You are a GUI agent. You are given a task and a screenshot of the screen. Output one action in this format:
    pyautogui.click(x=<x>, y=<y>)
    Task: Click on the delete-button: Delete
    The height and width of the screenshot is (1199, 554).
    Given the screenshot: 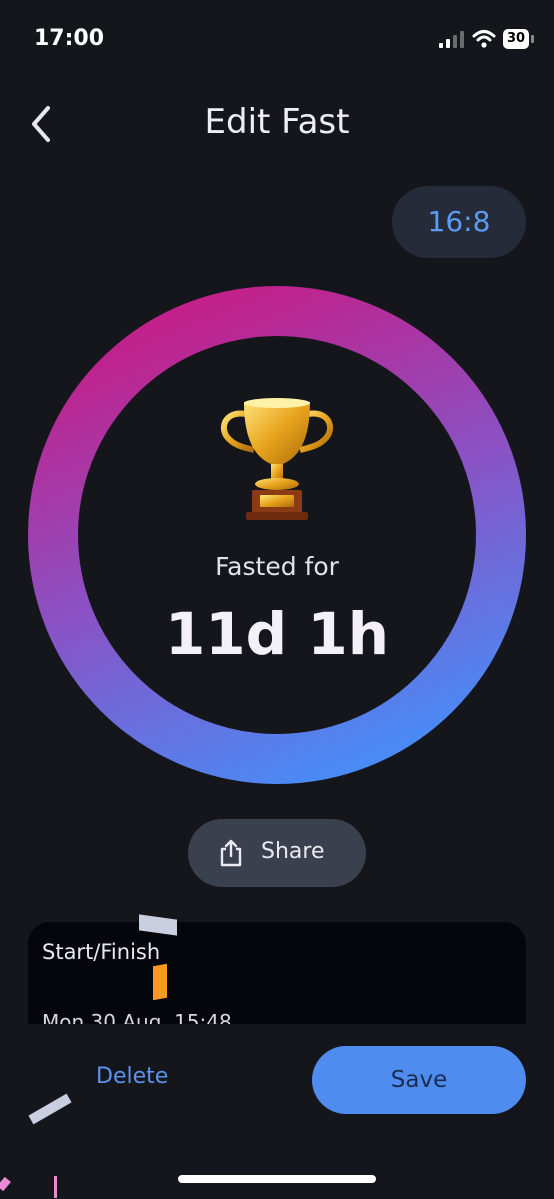 What is the action you would take?
    pyautogui.click(x=132, y=1076)
    